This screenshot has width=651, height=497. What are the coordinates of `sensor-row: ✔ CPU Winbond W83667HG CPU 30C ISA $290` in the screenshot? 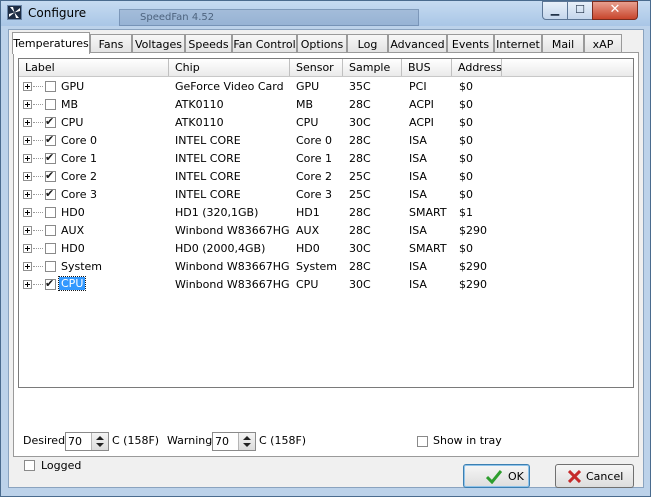 It's located at (326, 285).